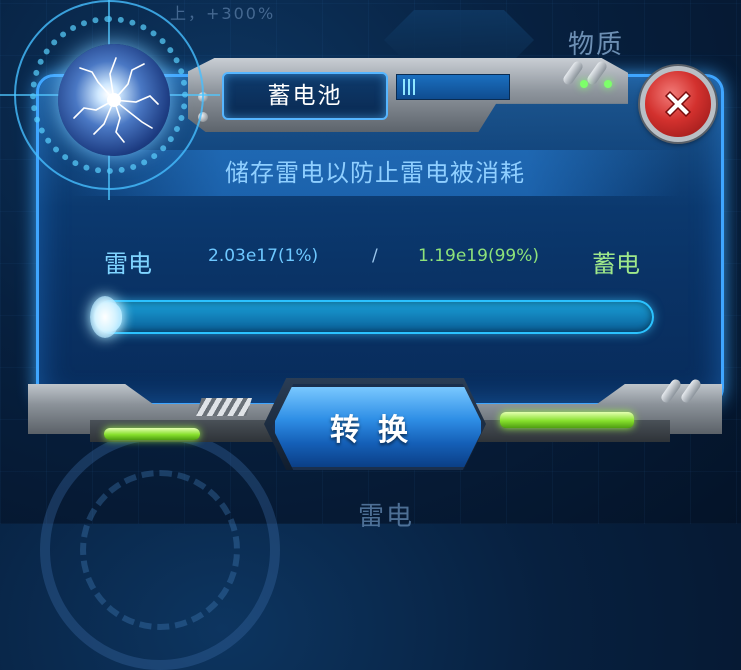  I want to click on title-indicator-bar, so click(453, 87).